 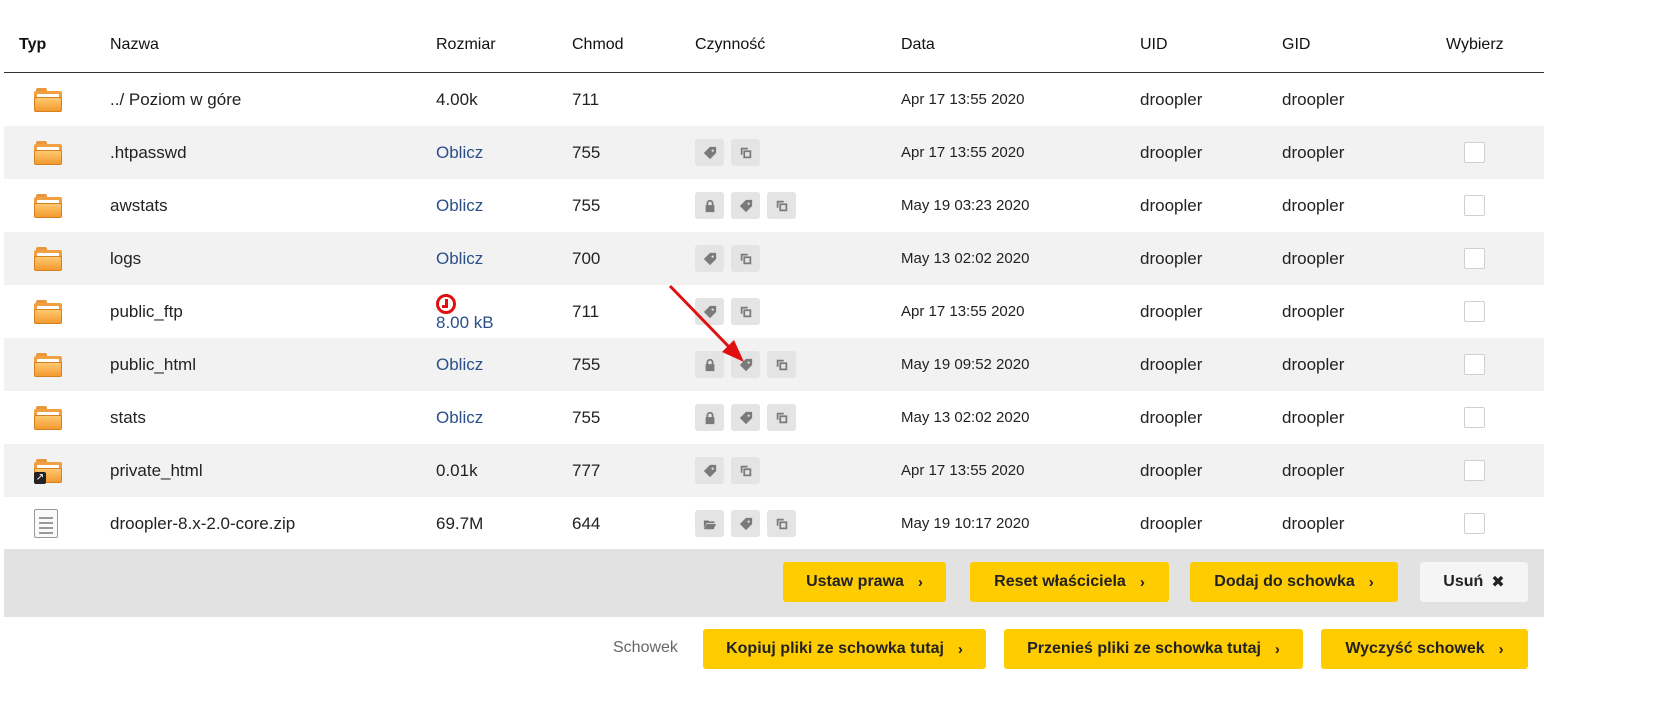 I want to click on reset-owner-button: Reset właściciela ›, so click(x=1069, y=582).